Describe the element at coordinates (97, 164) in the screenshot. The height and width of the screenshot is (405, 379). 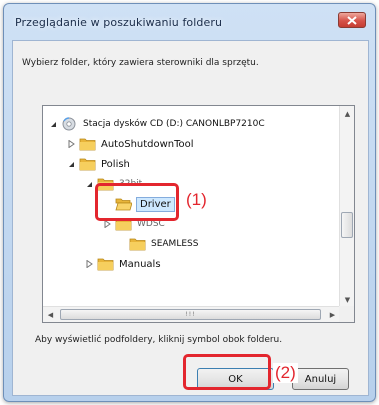
I see `tree-node-polish: Polish` at that location.